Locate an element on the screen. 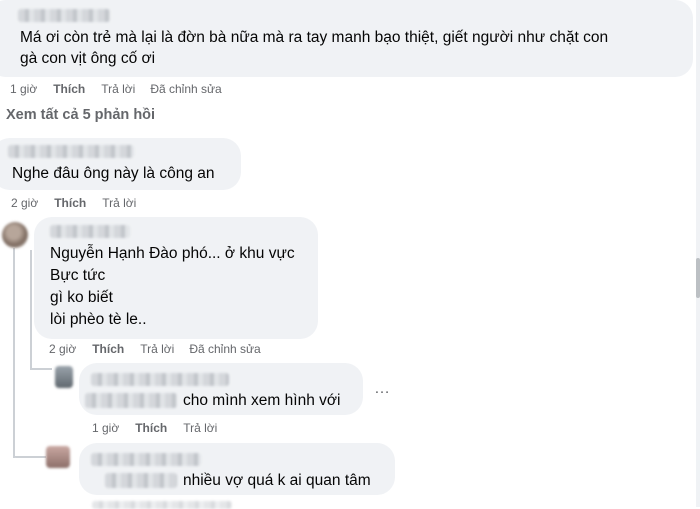 This screenshot has width=700, height=509. scrollbar-thumb is located at coordinates (698, 278).